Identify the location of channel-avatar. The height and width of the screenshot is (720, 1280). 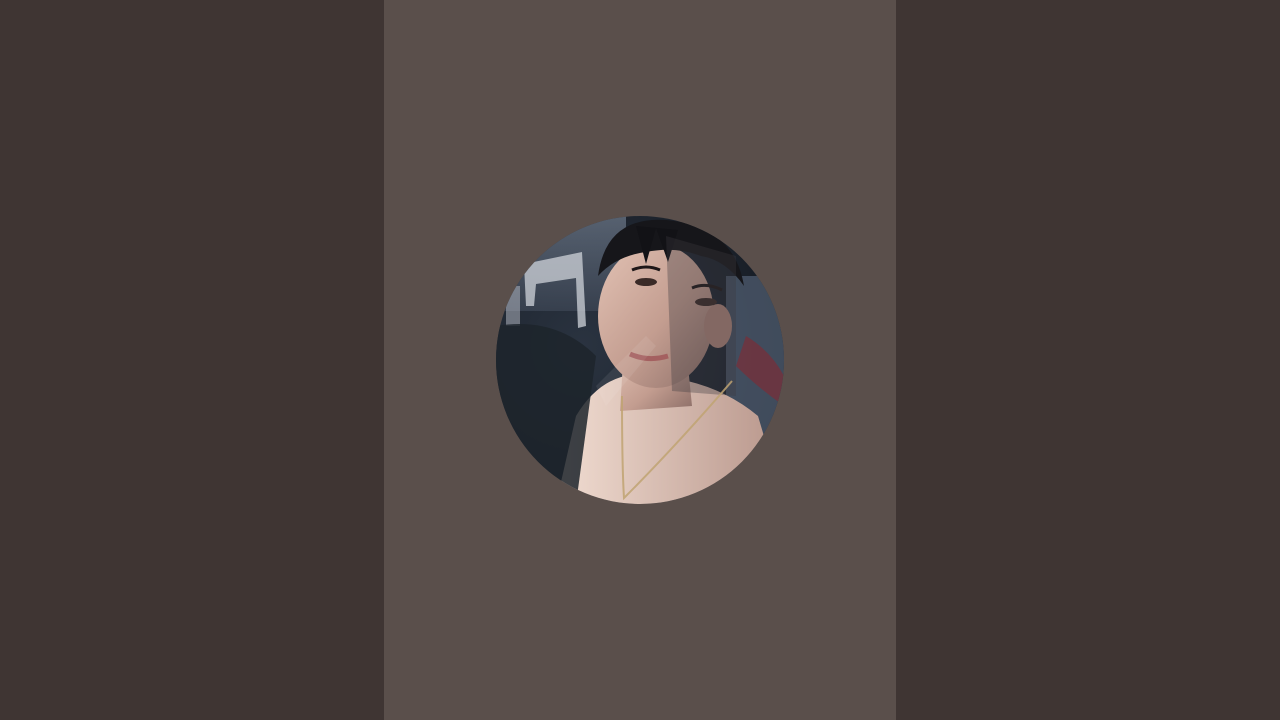
(640, 360).